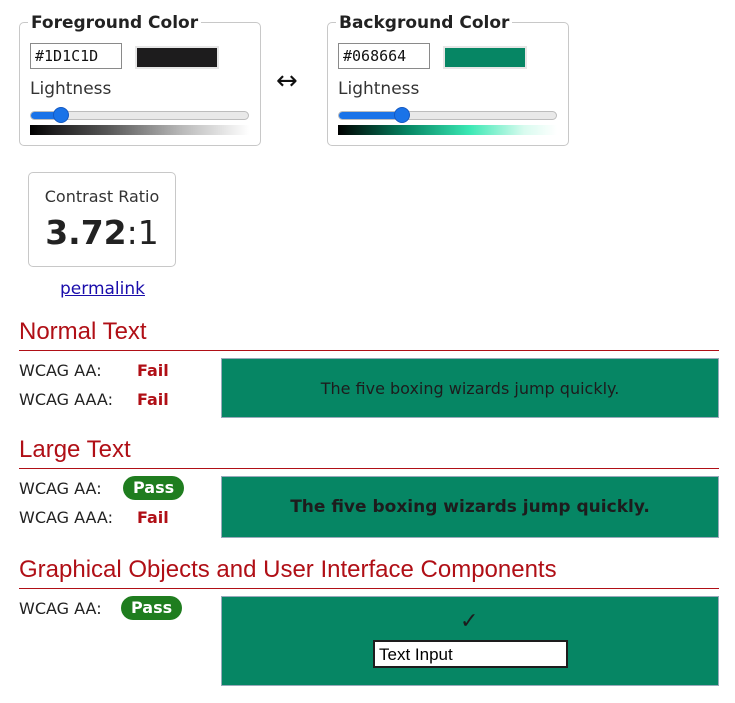 The height and width of the screenshot is (703, 735). Describe the element at coordinates (177, 57) in the screenshot. I see `foreground-color-swatch` at that location.